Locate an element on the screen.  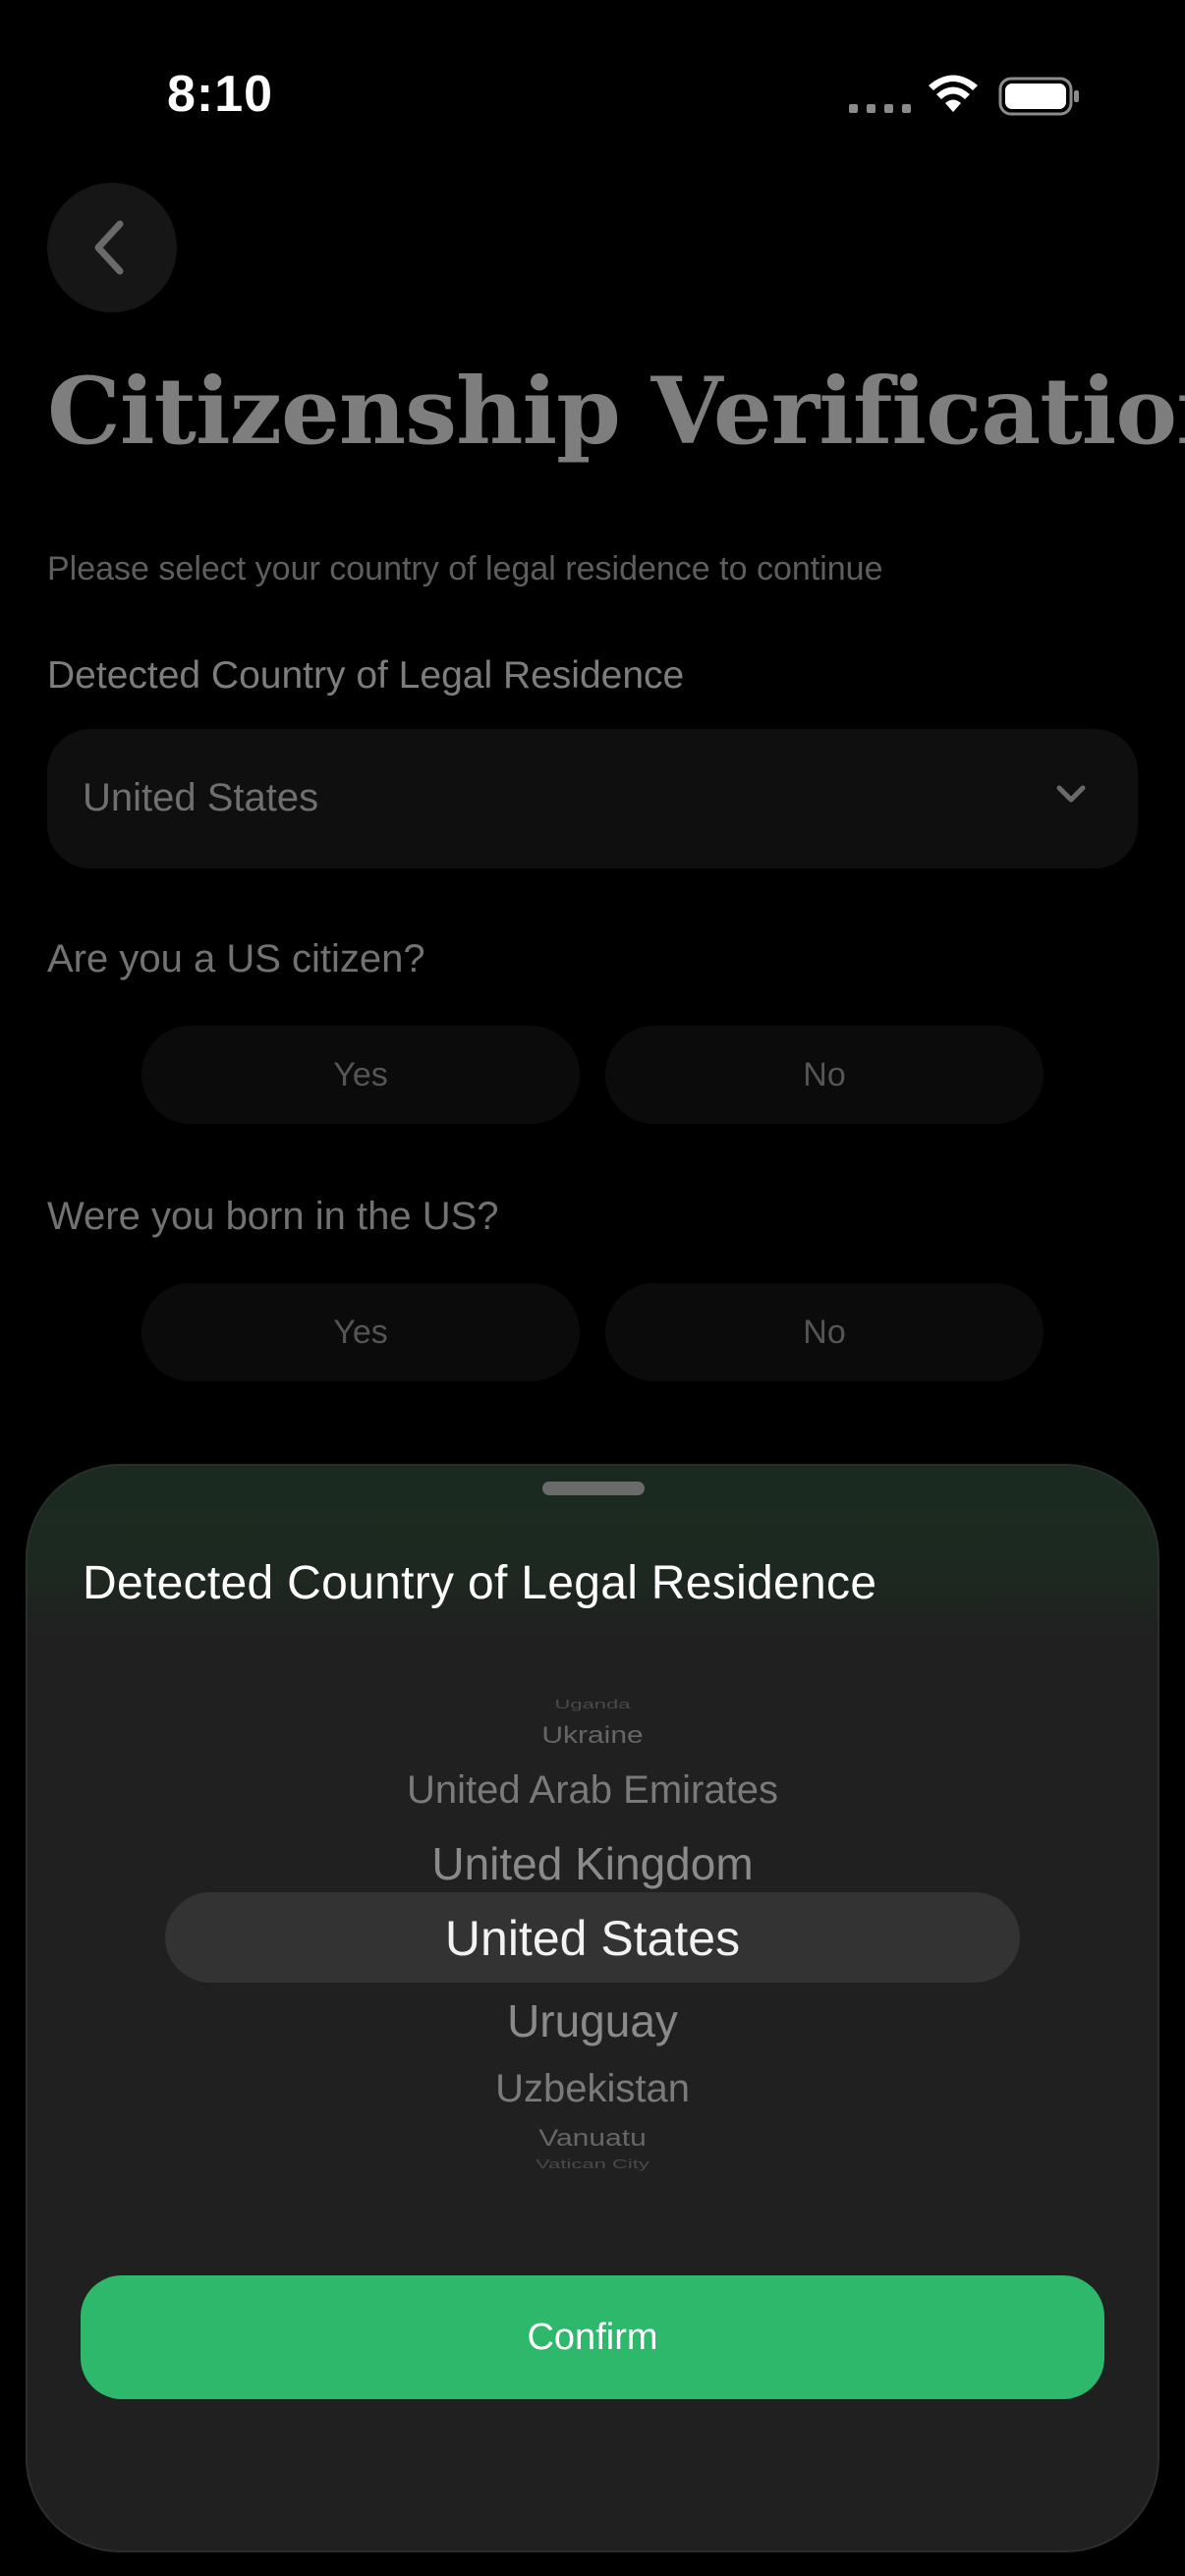
picker-item: Ukraine is located at coordinates (592, 1735).